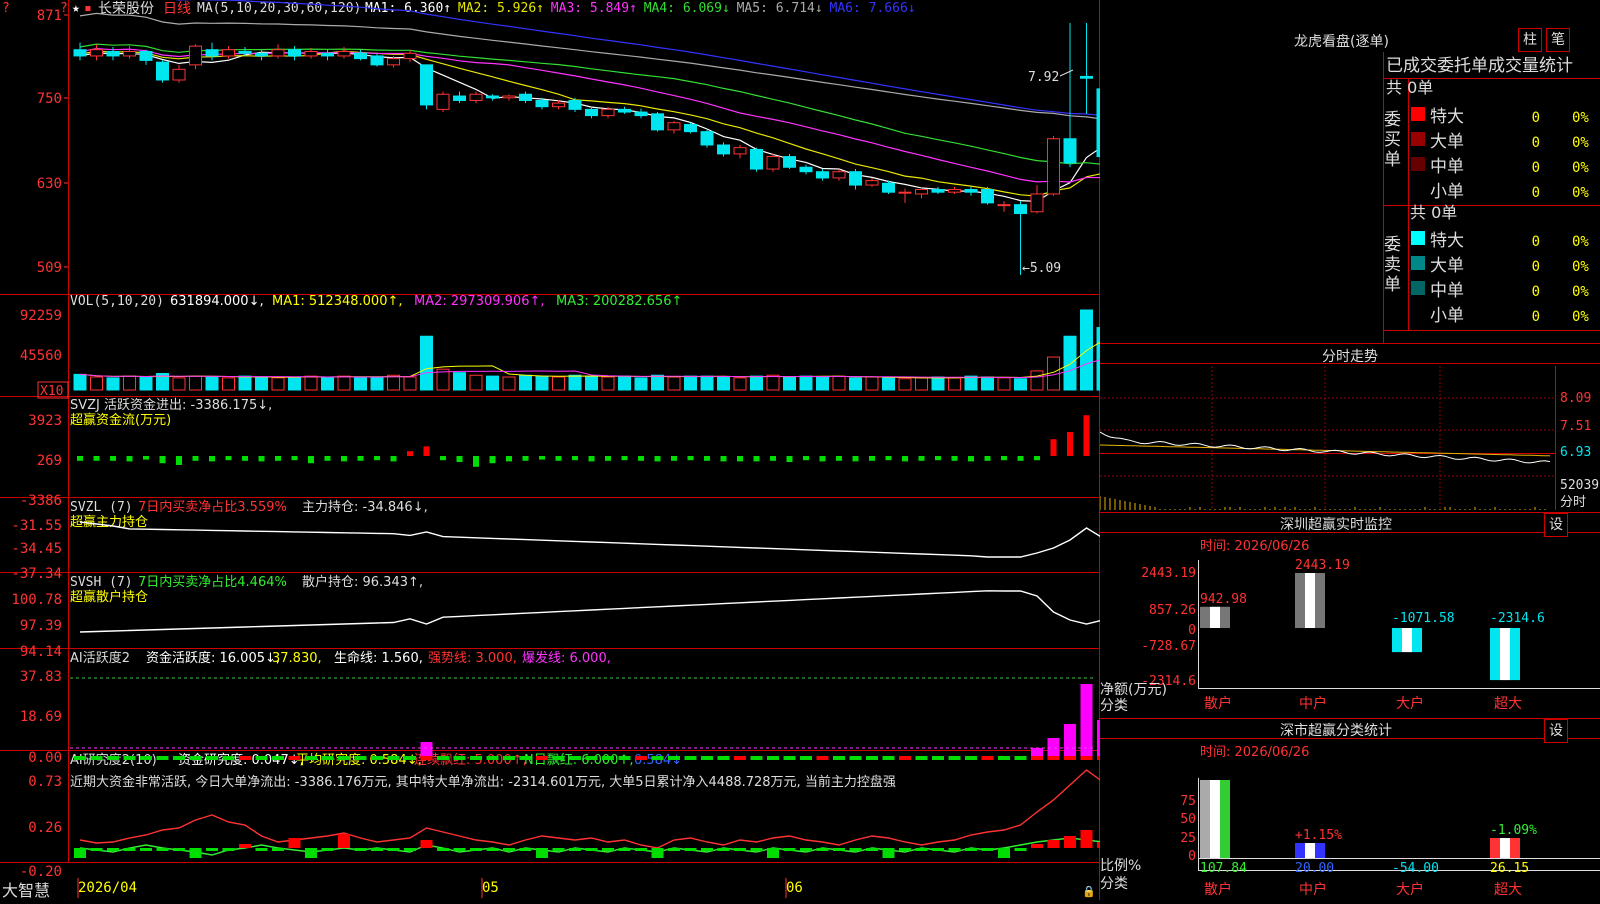  Describe the element at coordinates (687, 8) in the screenshot. I see `ma-value-4: MA4: 6.069↓` at that location.